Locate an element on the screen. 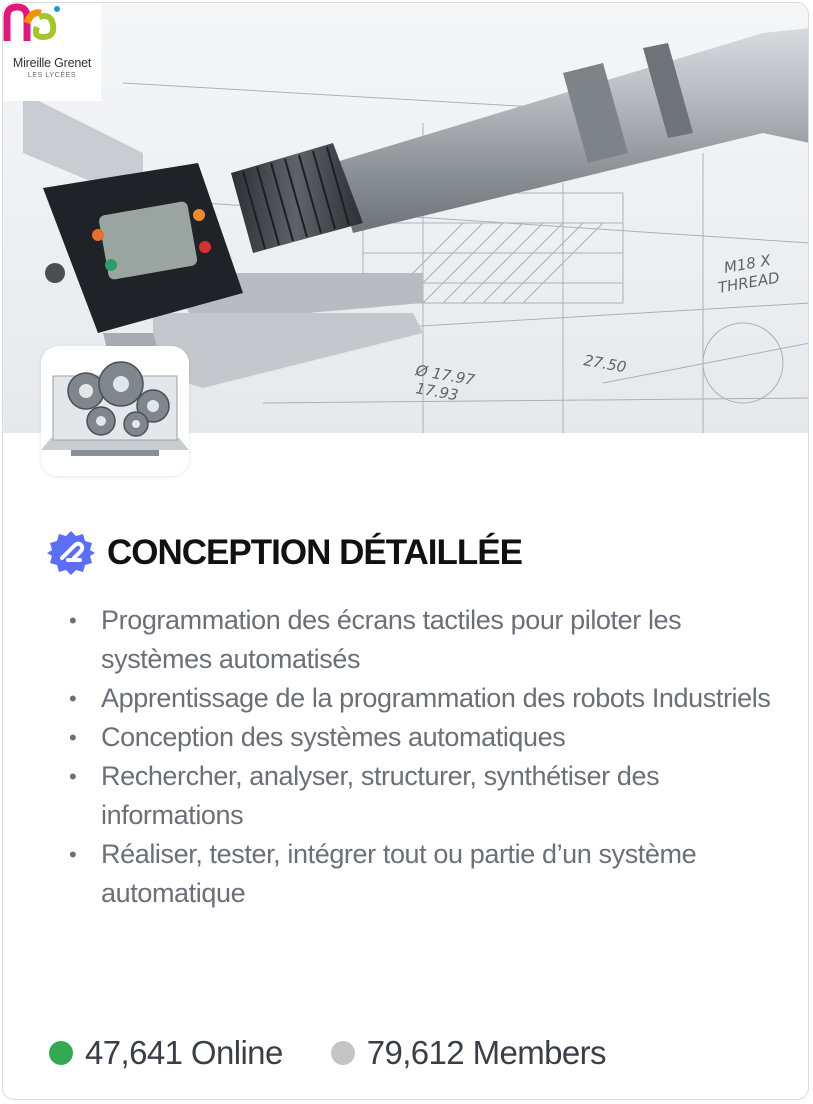  online-count: 47,641 Online is located at coordinates (184, 1052).